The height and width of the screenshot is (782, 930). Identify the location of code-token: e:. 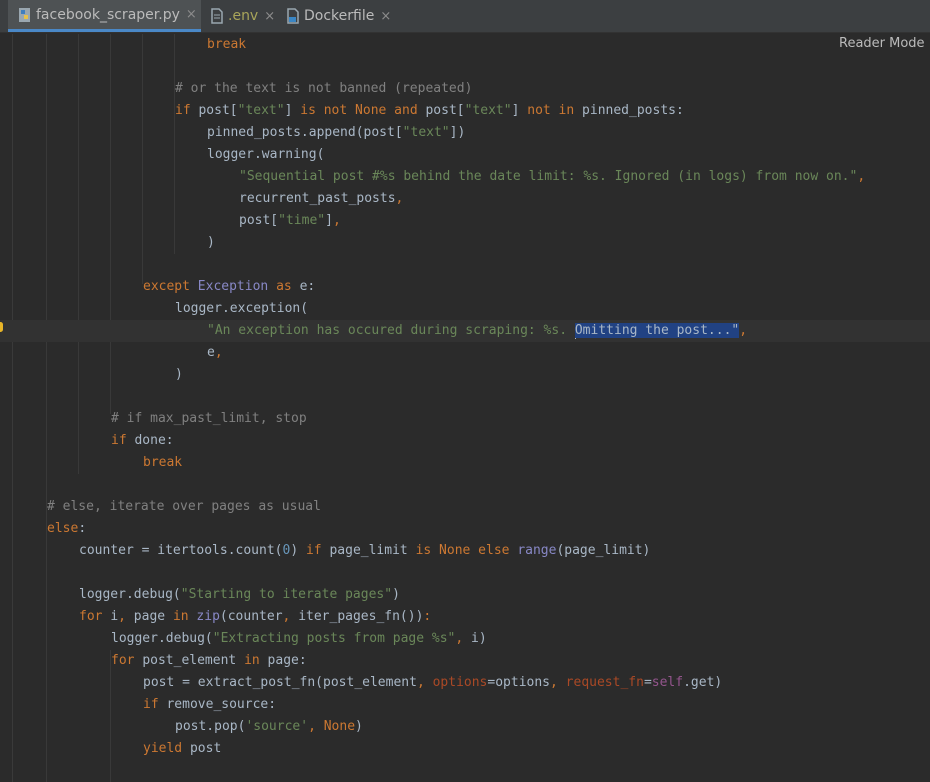
(307, 286).